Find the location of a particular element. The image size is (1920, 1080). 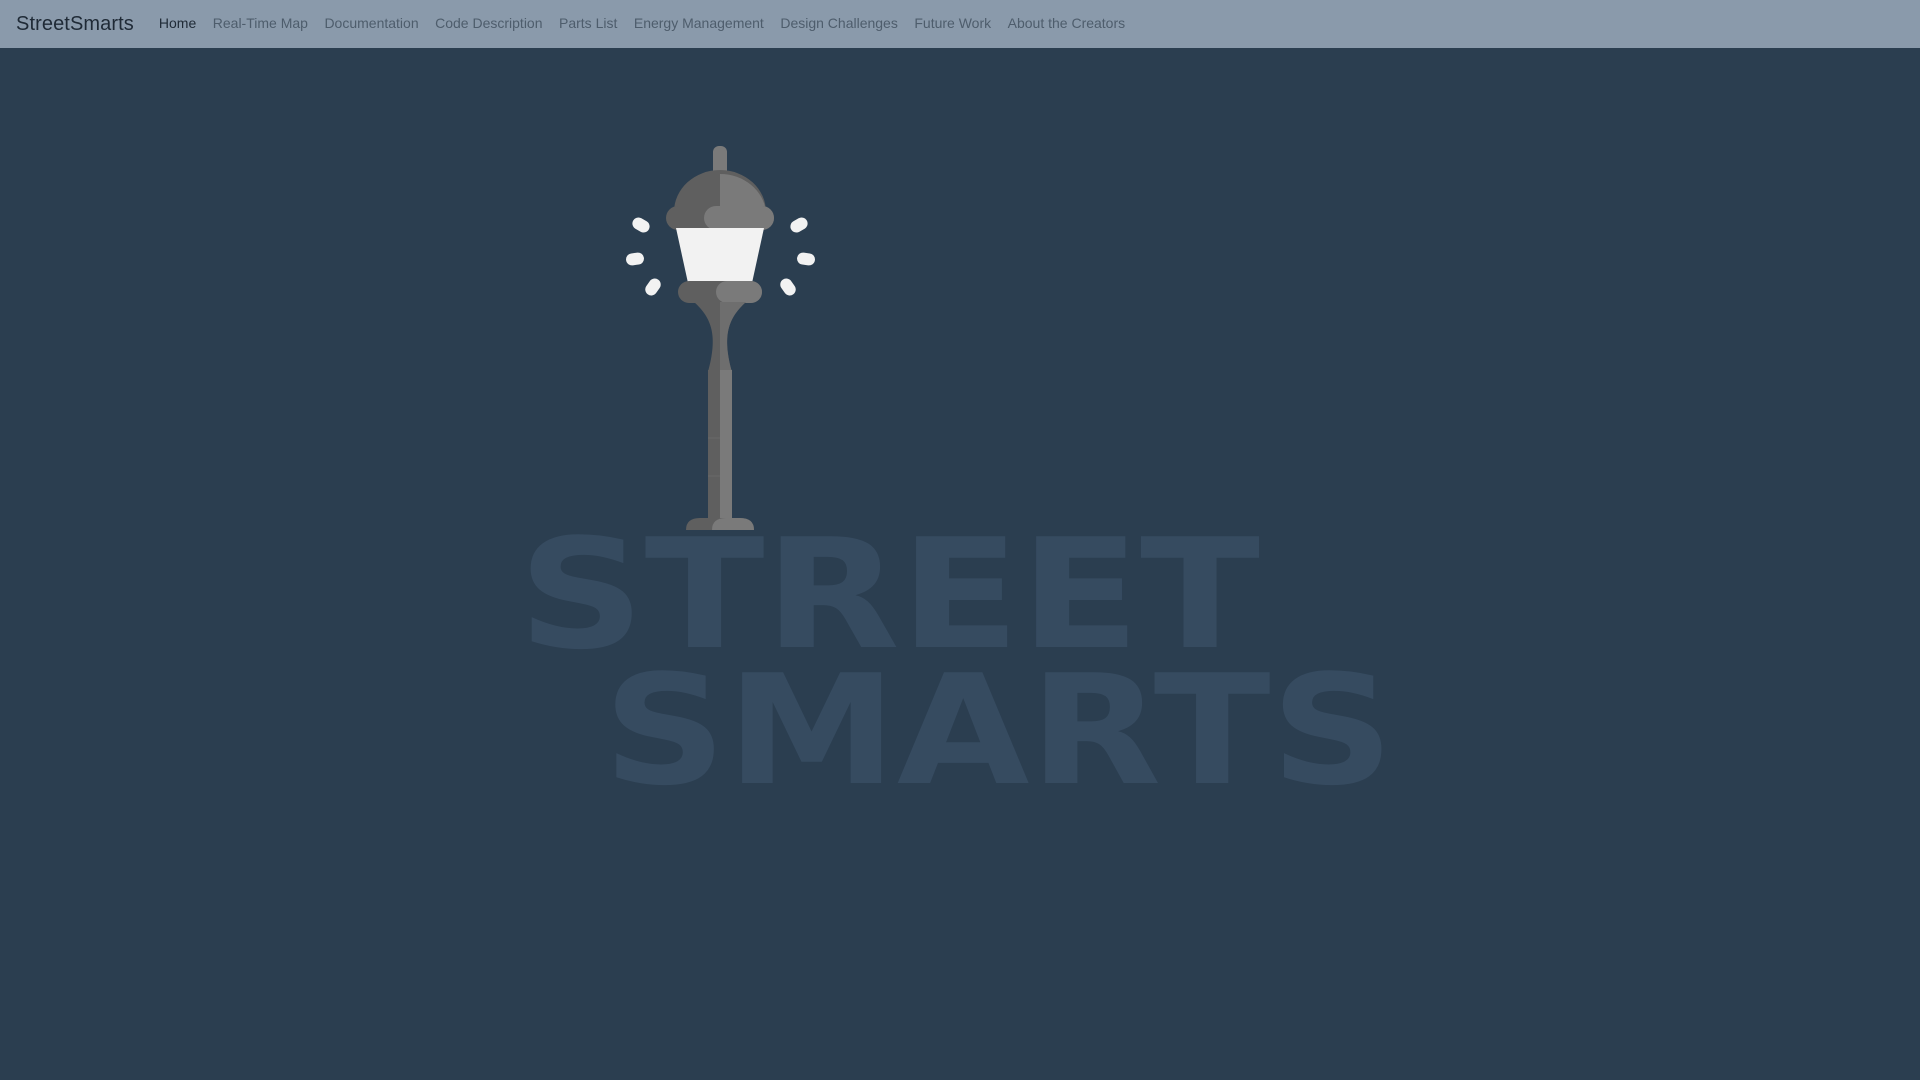

nav-item-about-creators: About the Creators is located at coordinates (1075, 24).